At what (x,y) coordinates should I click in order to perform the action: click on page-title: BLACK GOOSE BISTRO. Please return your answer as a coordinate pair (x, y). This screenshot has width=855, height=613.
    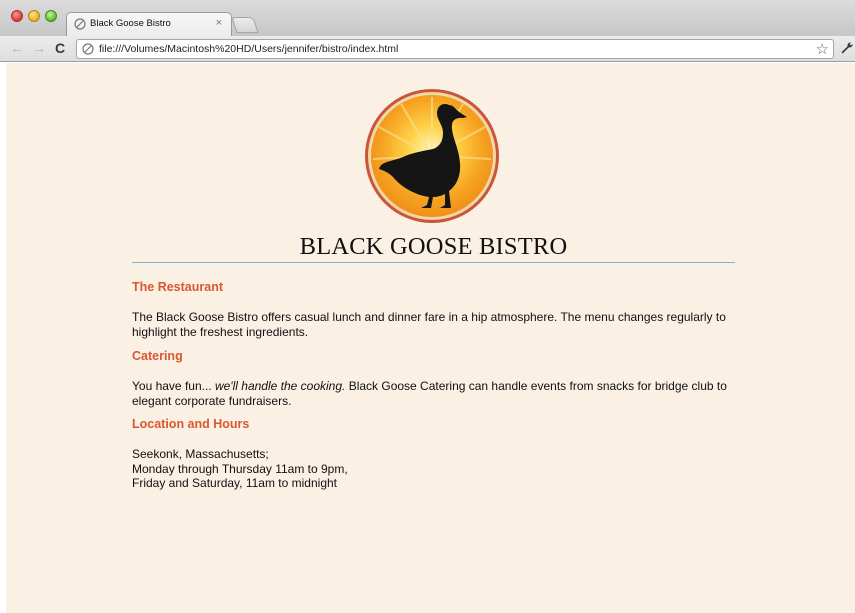
    Looking at the image, I should click on (433, 246).